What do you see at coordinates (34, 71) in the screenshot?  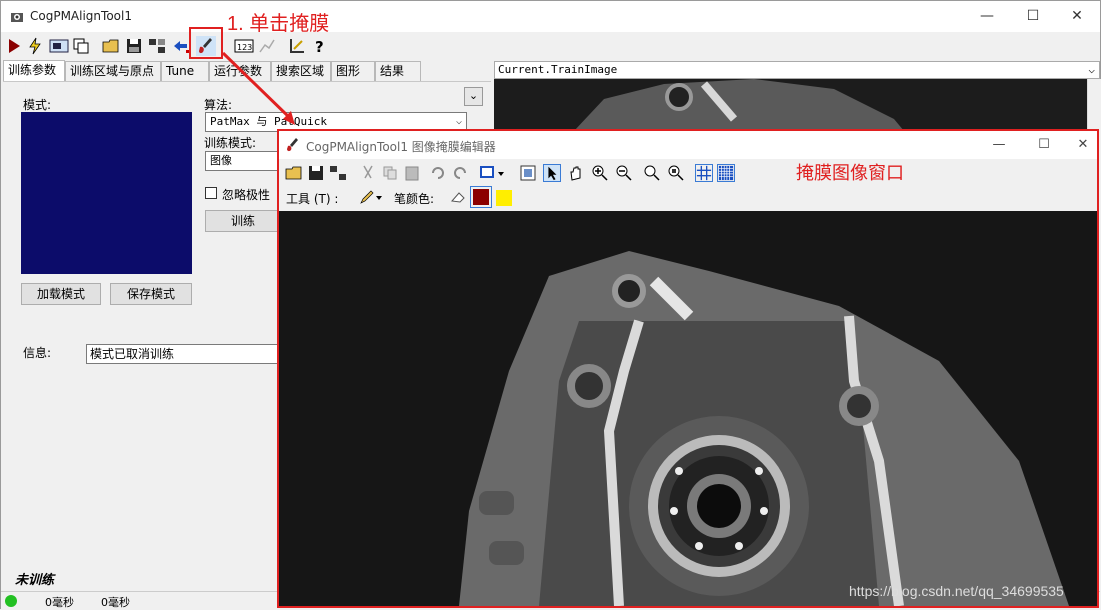 I see `tab-train-params: 训练参数` at bounding box center [34, 71].